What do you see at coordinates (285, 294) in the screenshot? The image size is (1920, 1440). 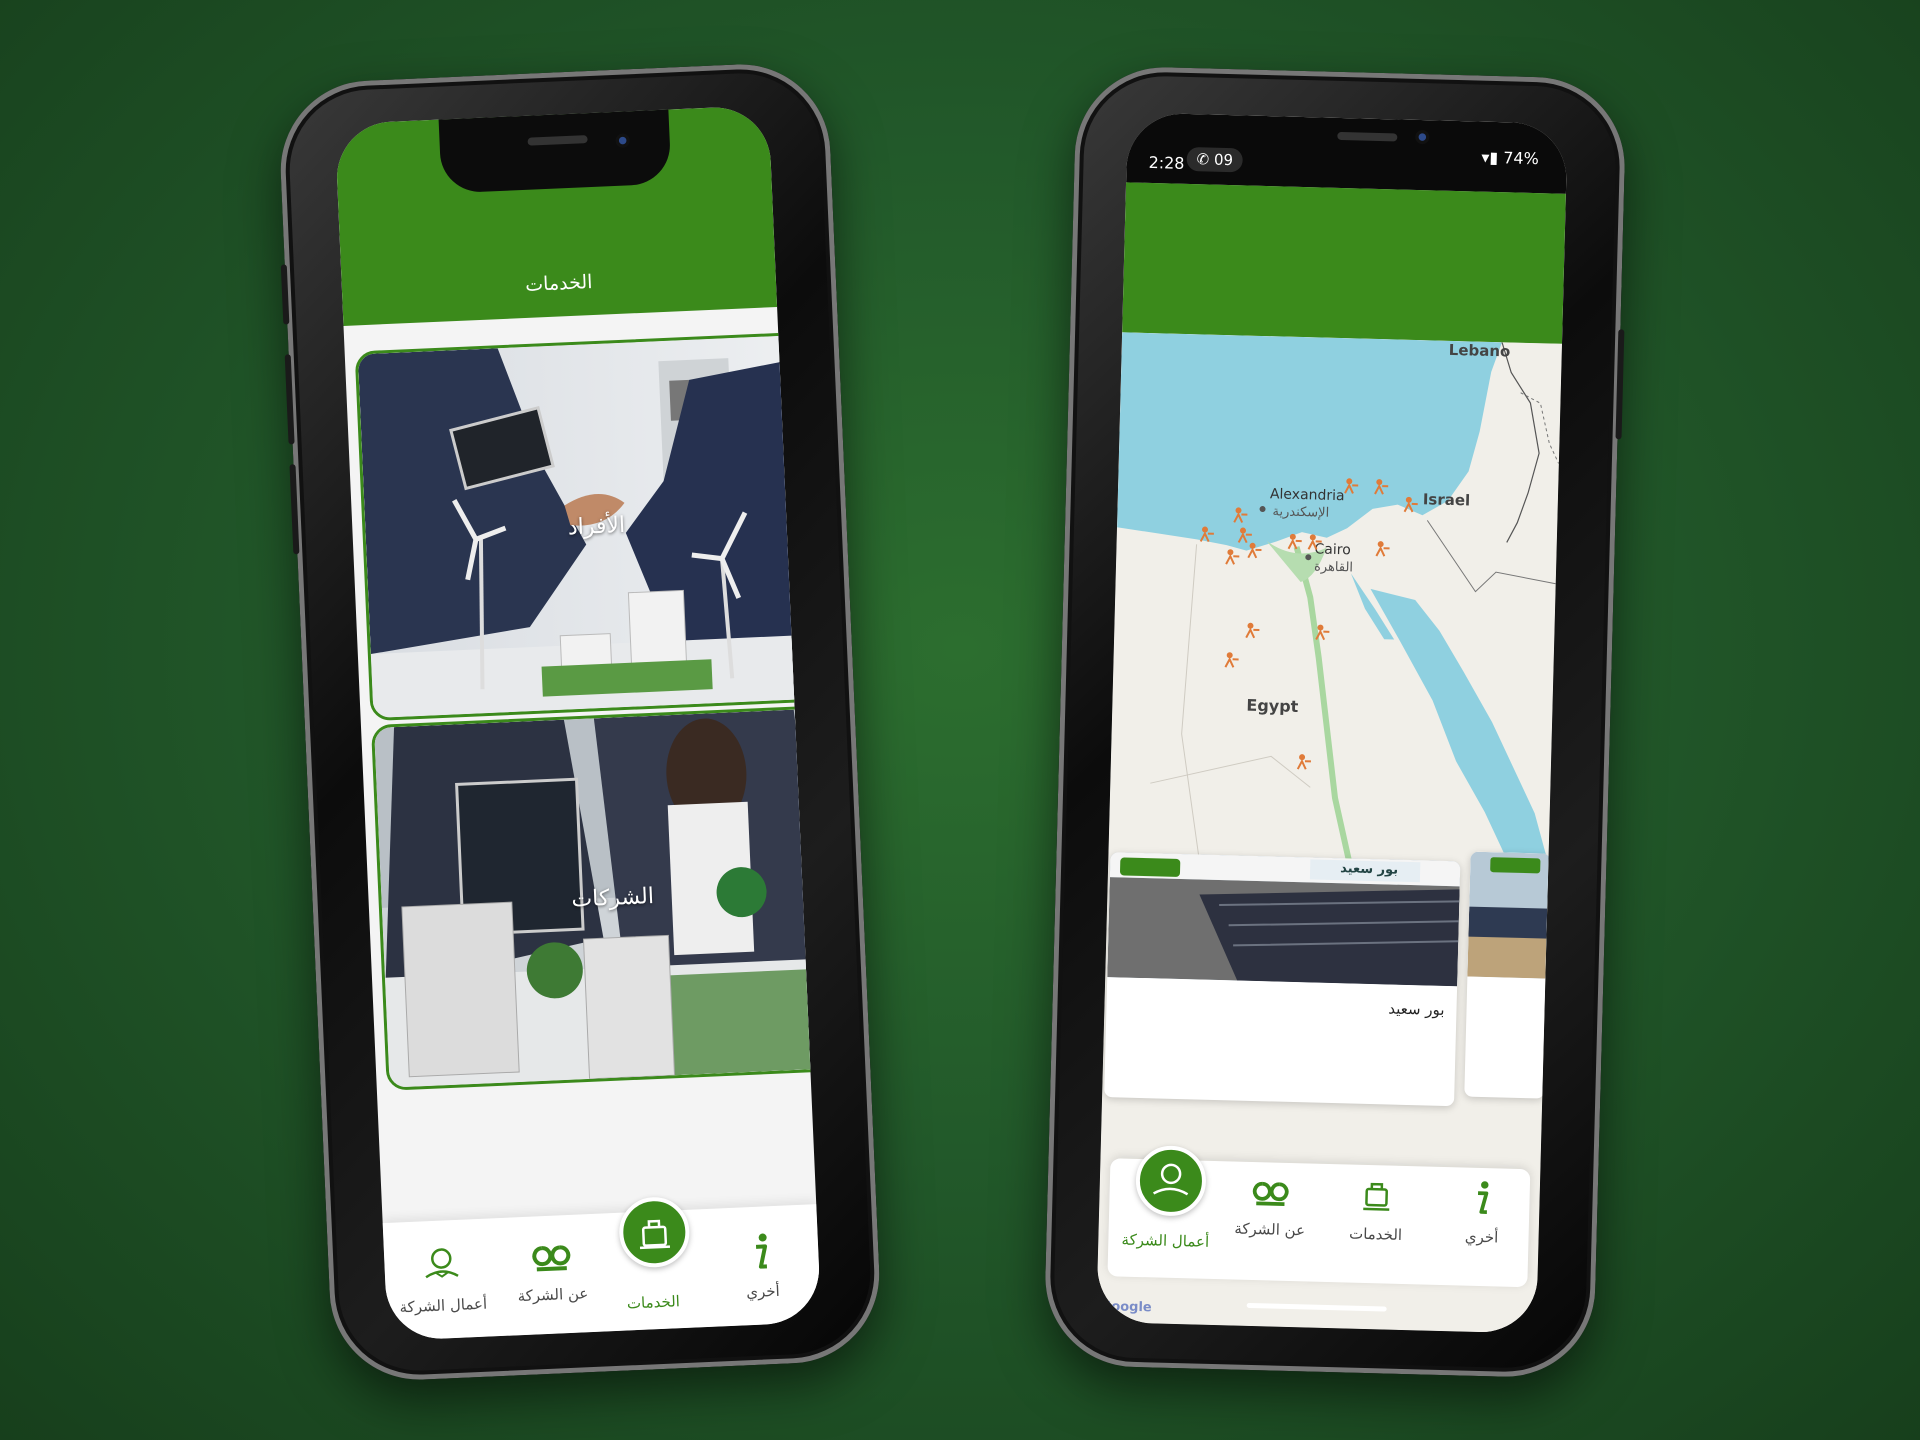 I see `mute-switch` at bounding box center [285, 294].